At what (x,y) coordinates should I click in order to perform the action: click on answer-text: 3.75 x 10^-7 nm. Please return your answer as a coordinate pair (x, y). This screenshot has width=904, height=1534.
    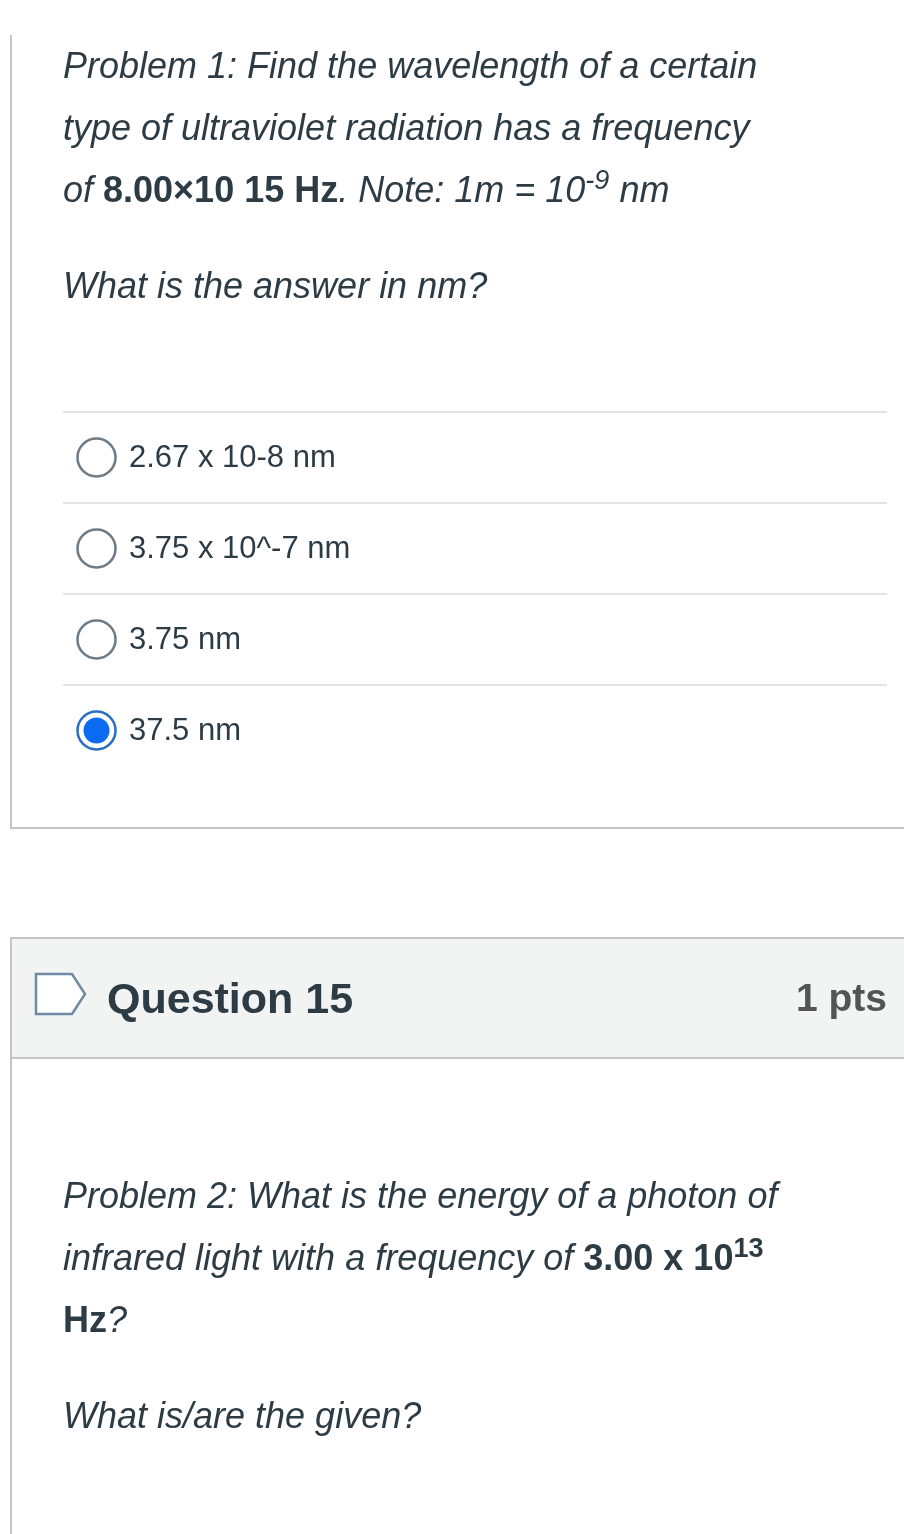
    Looking at the image, I should click on (240, 548).